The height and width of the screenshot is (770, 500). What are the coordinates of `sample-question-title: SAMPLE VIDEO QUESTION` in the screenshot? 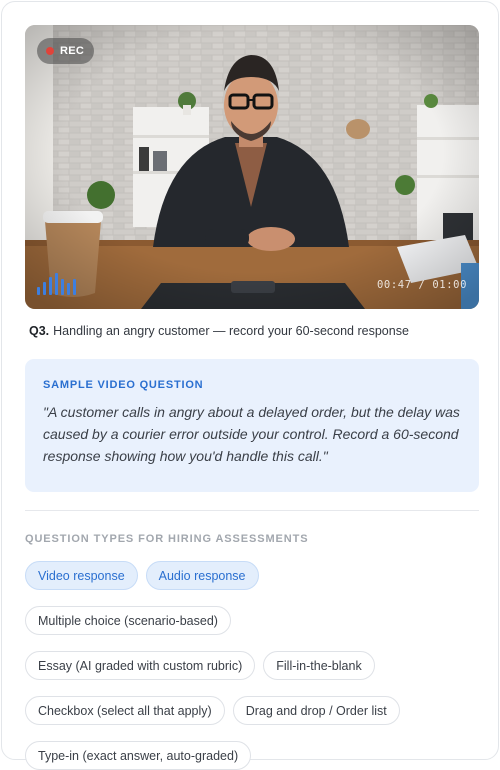 It's located at (123, 385).